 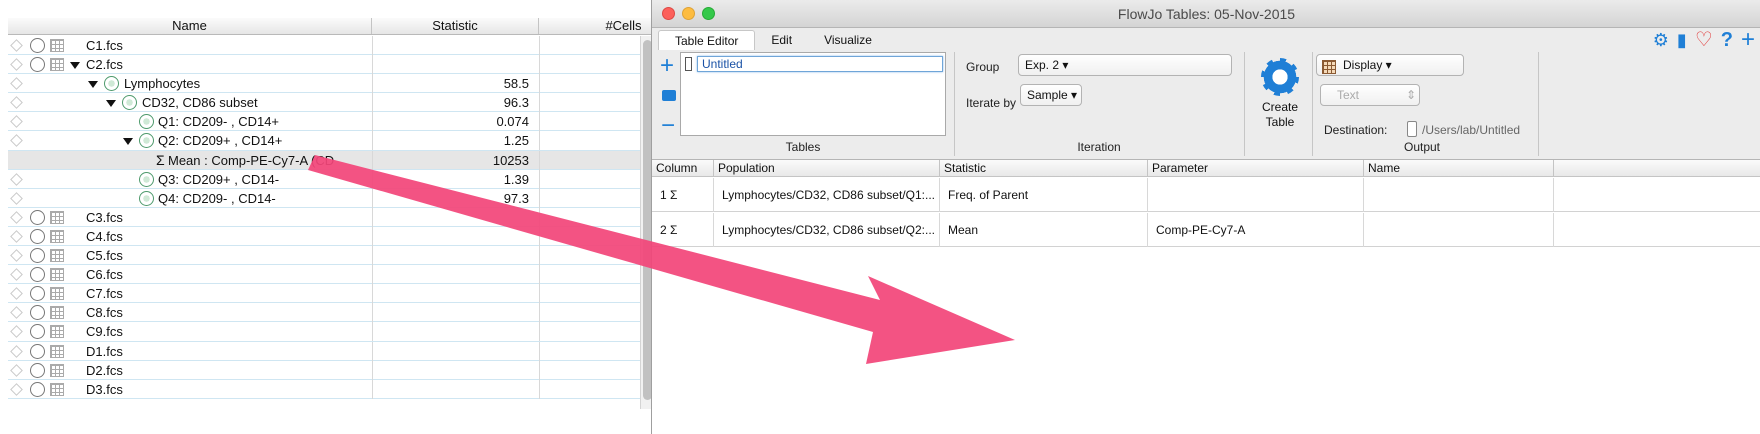 I want to click on iterate-by-popup: Sample ▾, so click(x=1051, y=95).